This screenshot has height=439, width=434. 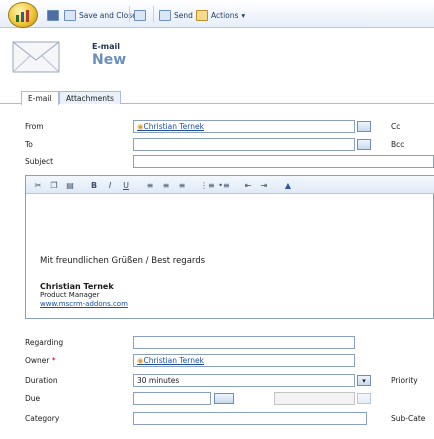 What do you see at coordinates (225, 15) in the screenshot?
I see `actions-label: Actions` at bounding box center [225, 15].